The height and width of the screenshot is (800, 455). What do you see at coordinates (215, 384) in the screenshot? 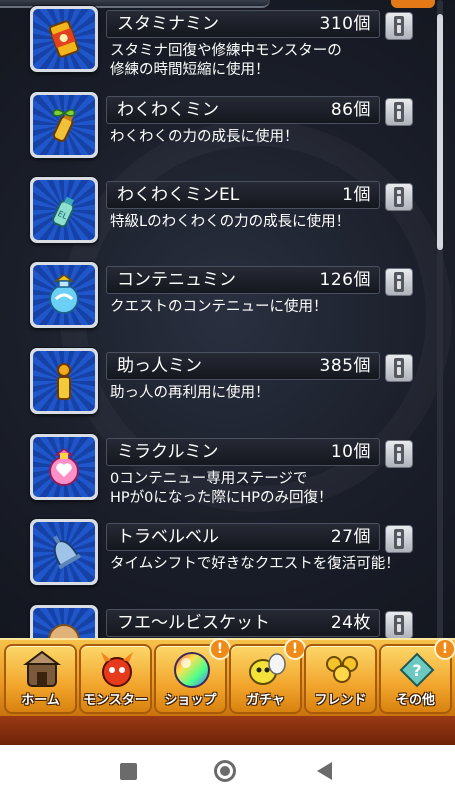
I see `item-row: 助っ人ミン 385個助っ人の再利用に使用！` at bounding box center [215, 384].